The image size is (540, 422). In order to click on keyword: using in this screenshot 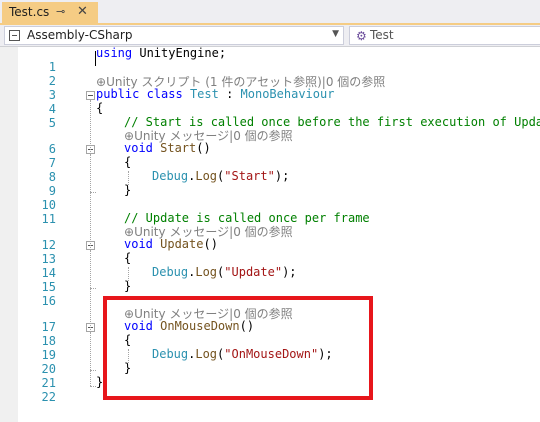, I will do `click(114, 53)`.